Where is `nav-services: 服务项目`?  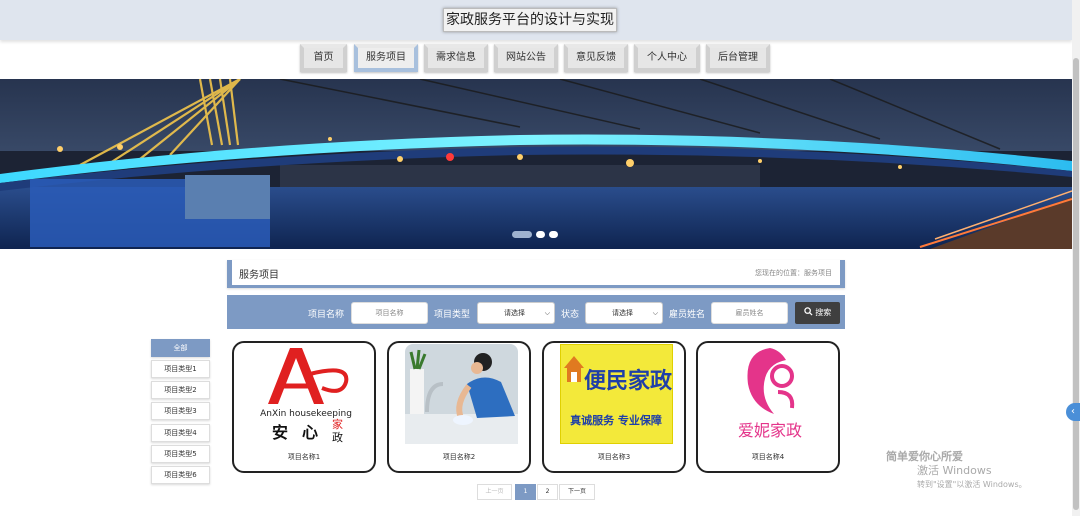
nav-services: 服务项目 is located at coordinates (386, 58).